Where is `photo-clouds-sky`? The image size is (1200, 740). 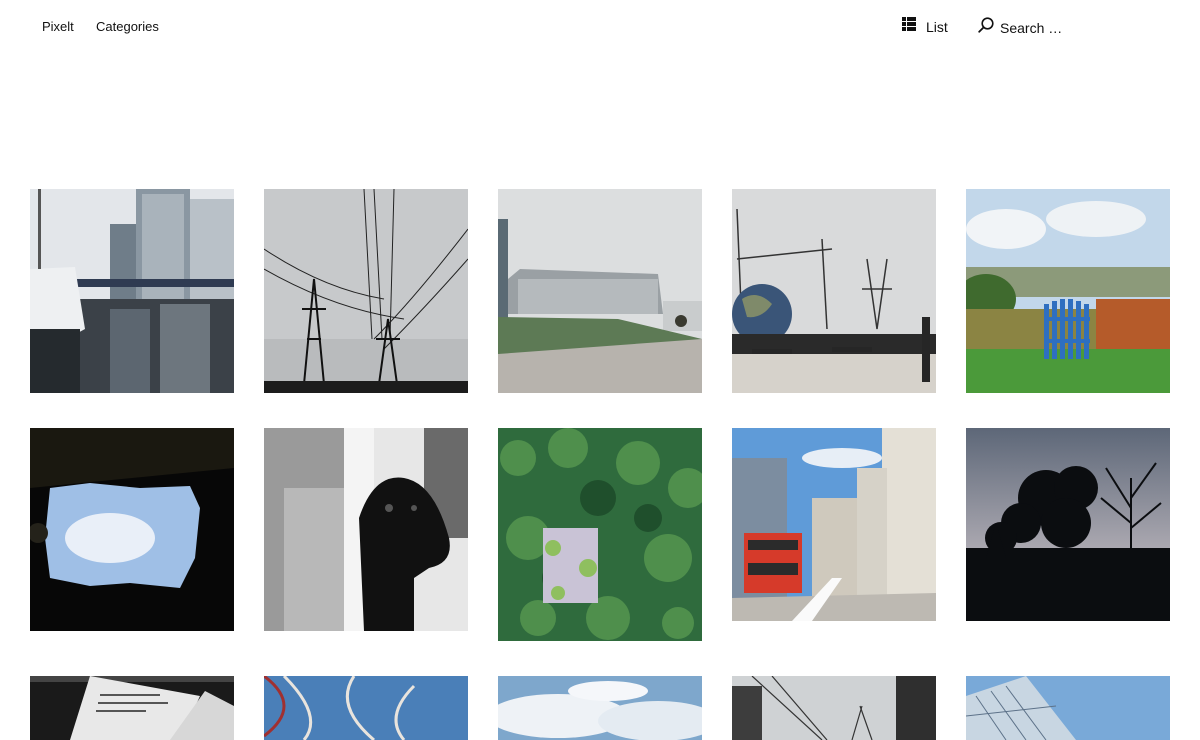
photo-clouds-sky is located at coordinates (600, 708).